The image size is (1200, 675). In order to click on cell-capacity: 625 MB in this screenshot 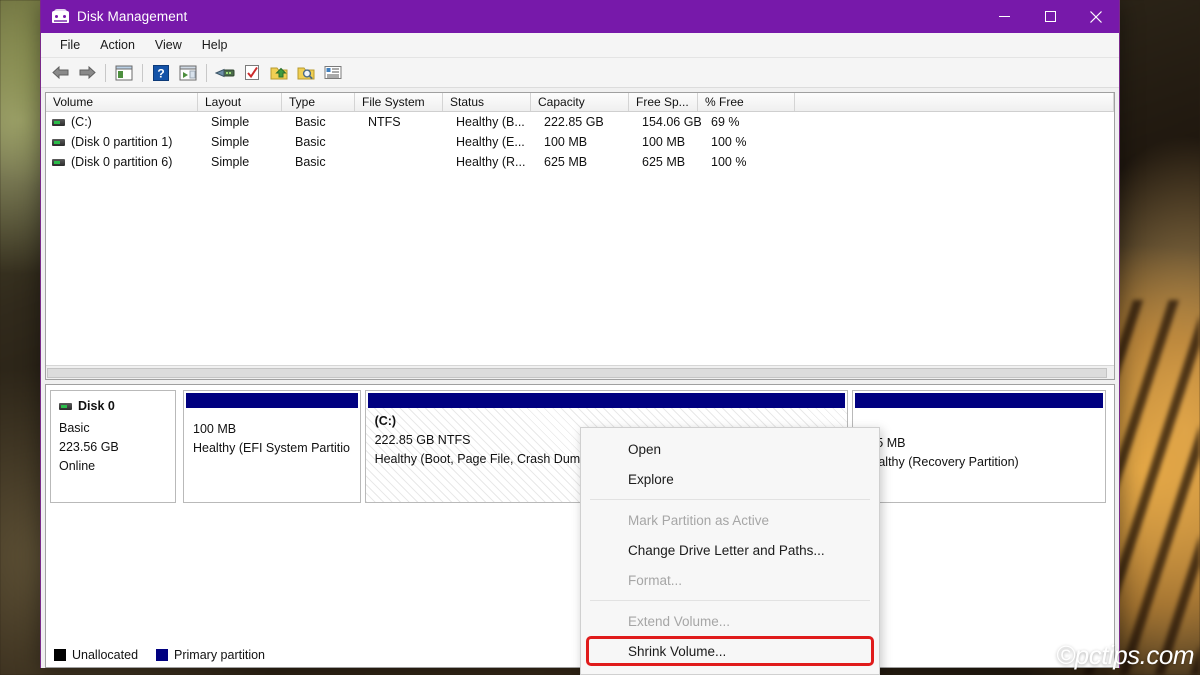, I will do `click(566, 162)`.